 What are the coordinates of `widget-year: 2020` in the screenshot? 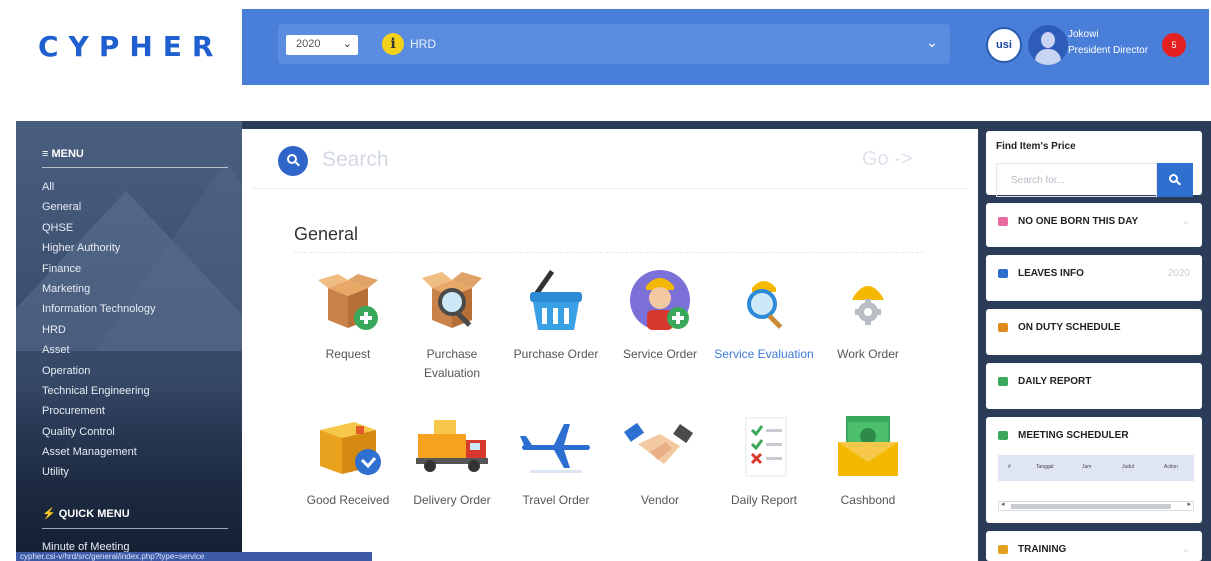 It's located at (1178, 273).